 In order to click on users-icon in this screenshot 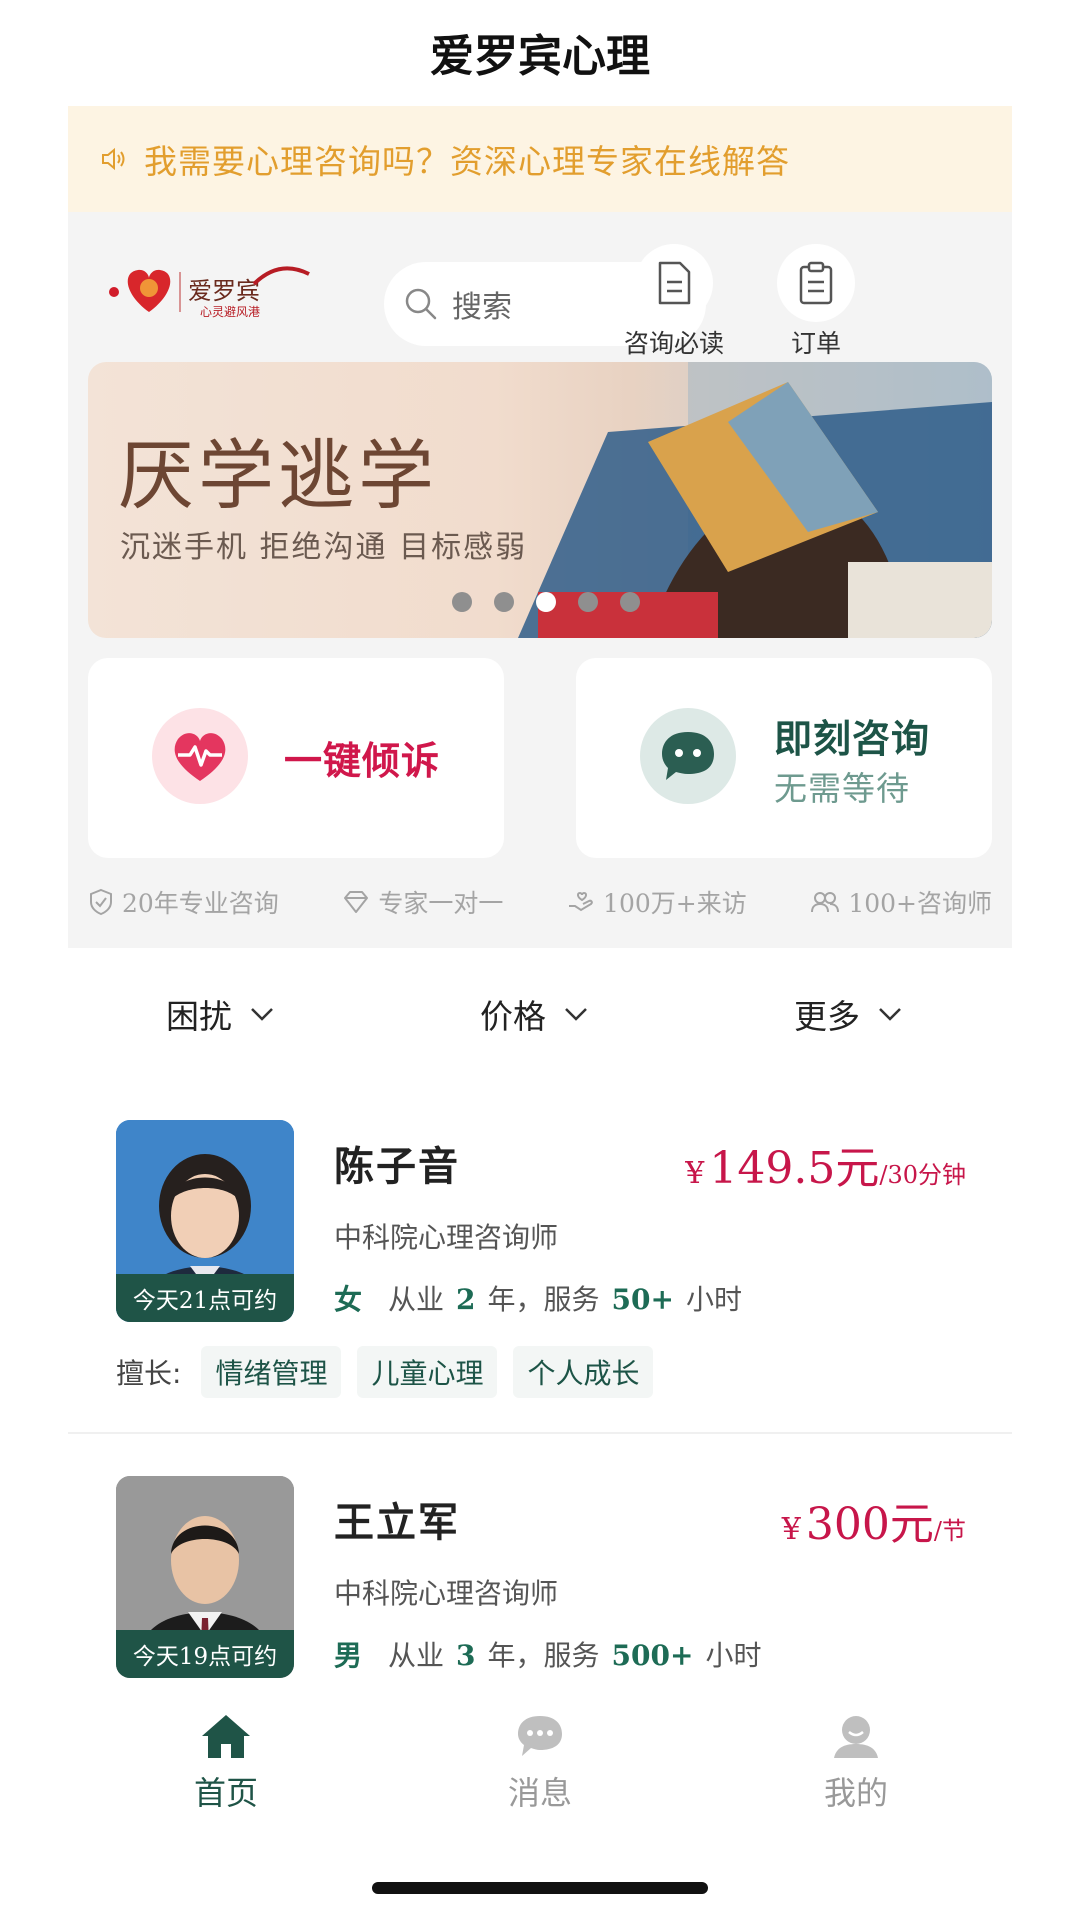, I will do `click(825, 902)`.